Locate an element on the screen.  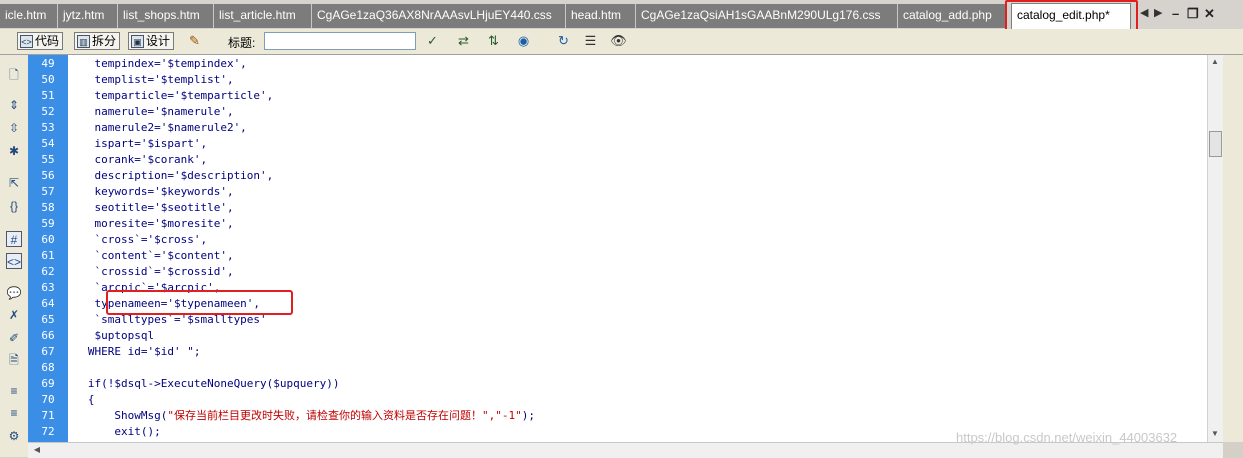
code-line: `crossid`='$crossid', is located at coordinates (151, 272).